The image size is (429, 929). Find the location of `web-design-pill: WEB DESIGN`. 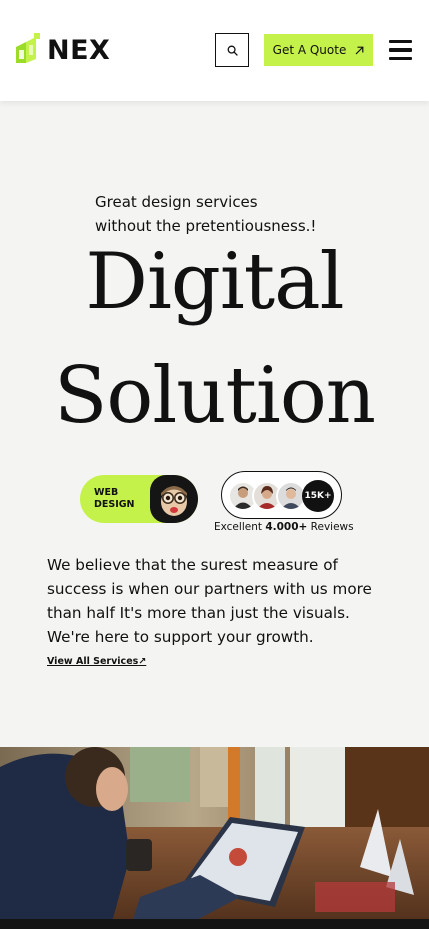

web-design-pill: WEB DESIGN is located at coordinates (139, 499).